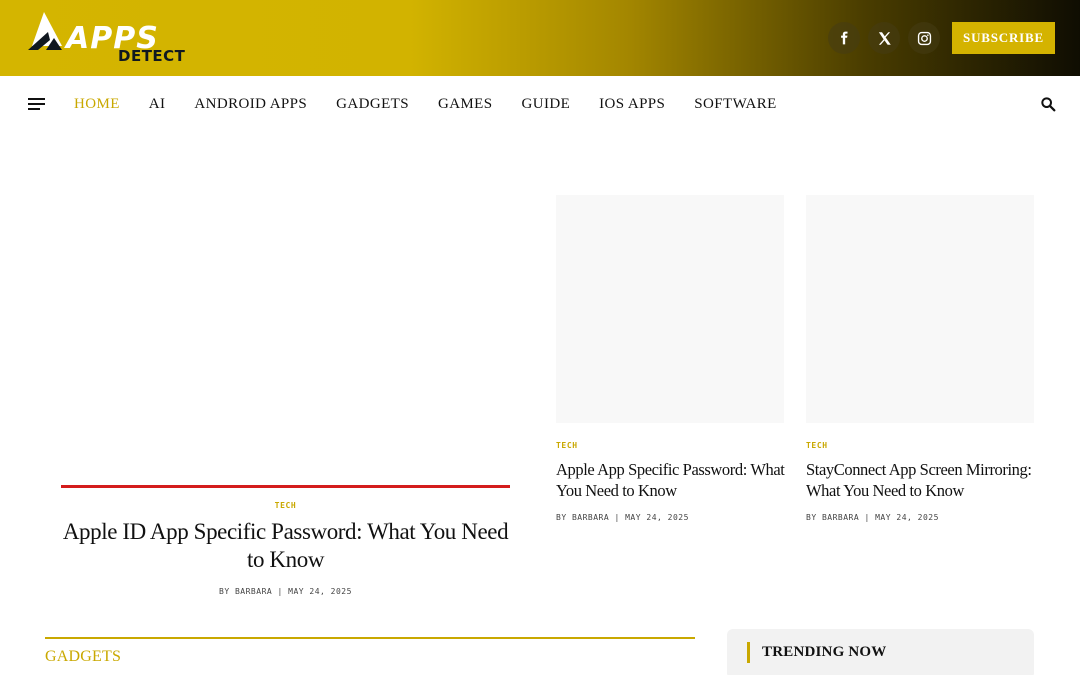  What do you see at coordinates (83, 657) in the screenshot?
I see `gadgets-section-title: GADGETS` at bounding box center [83, 657].